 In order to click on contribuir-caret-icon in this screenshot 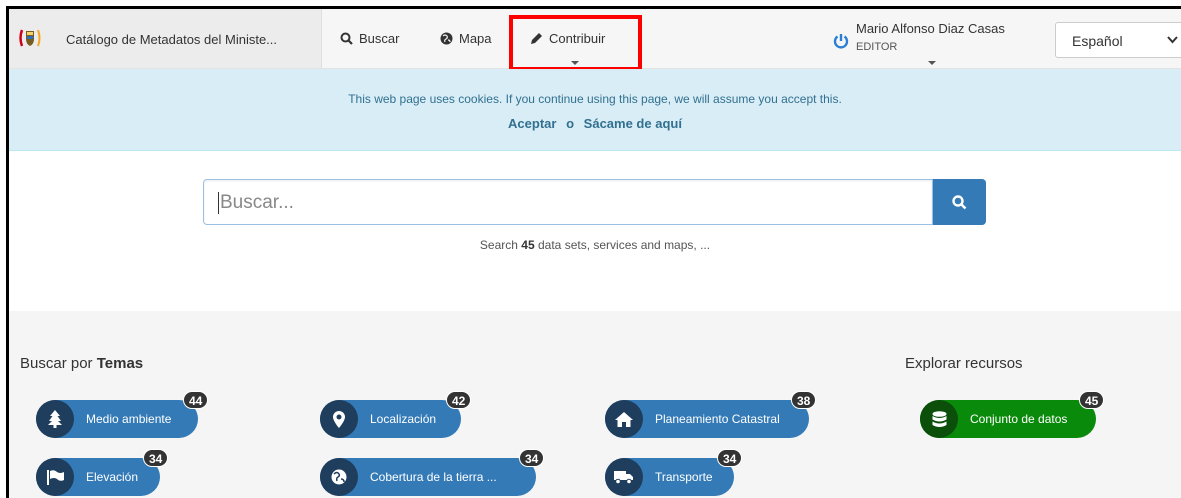, I will do `click(575, 63)`.